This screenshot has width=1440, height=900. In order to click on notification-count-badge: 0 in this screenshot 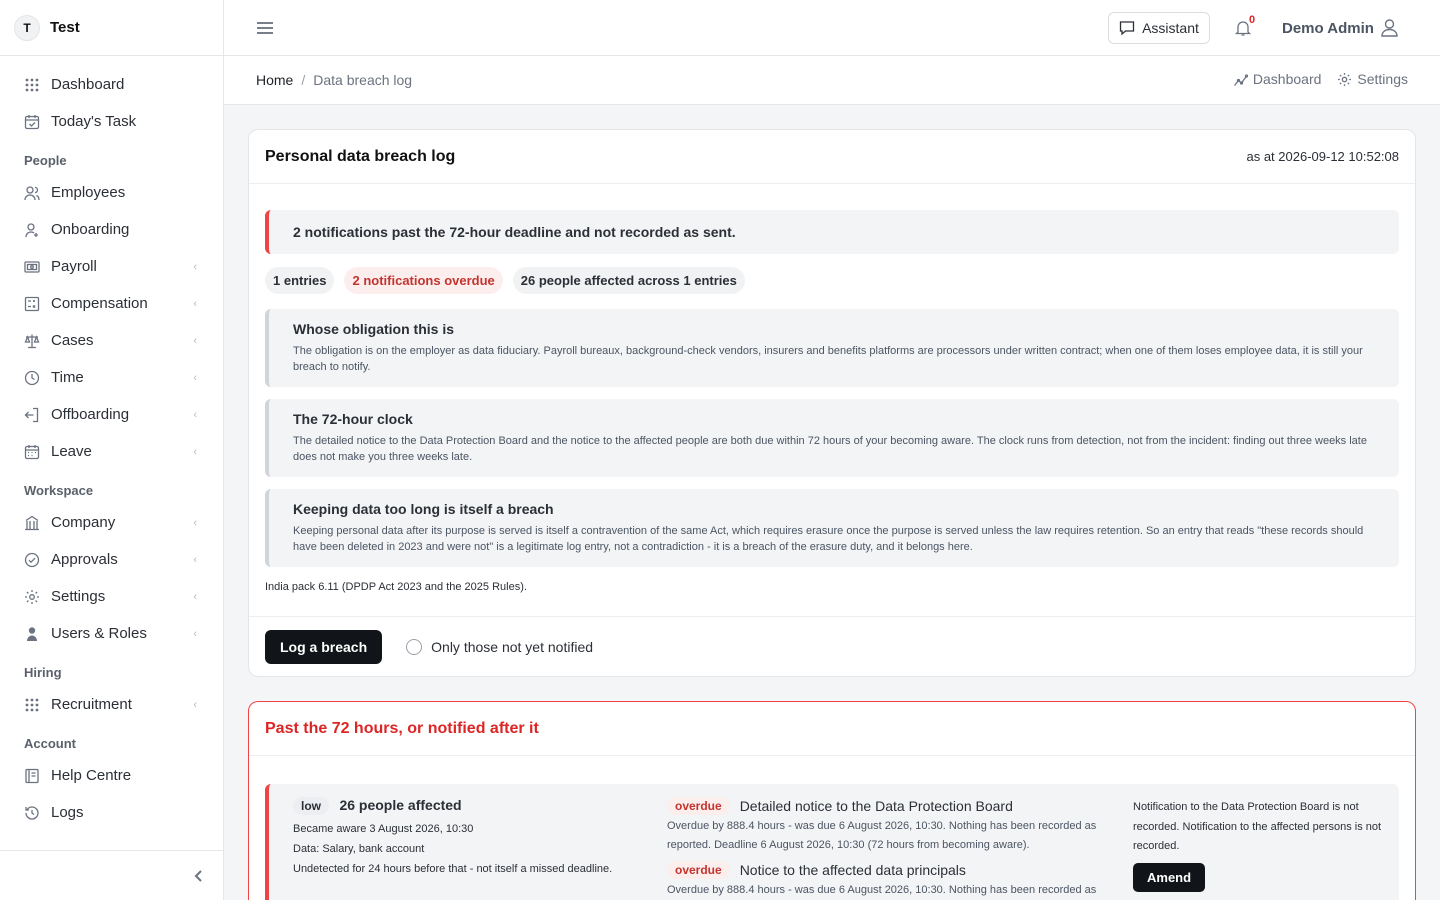, I will do `click(1252, 20)`.